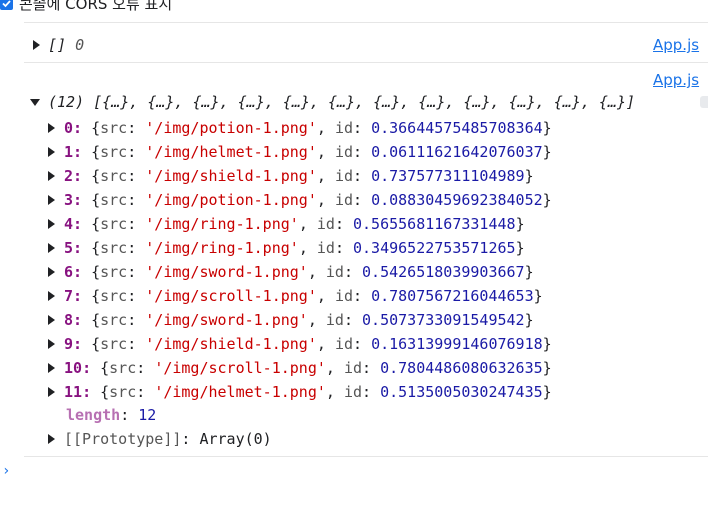  What do you see at coordinates (457, 200) in the screenshot?
I see `item-id: 0.08830459692384052` at bounding box center [457, 200].